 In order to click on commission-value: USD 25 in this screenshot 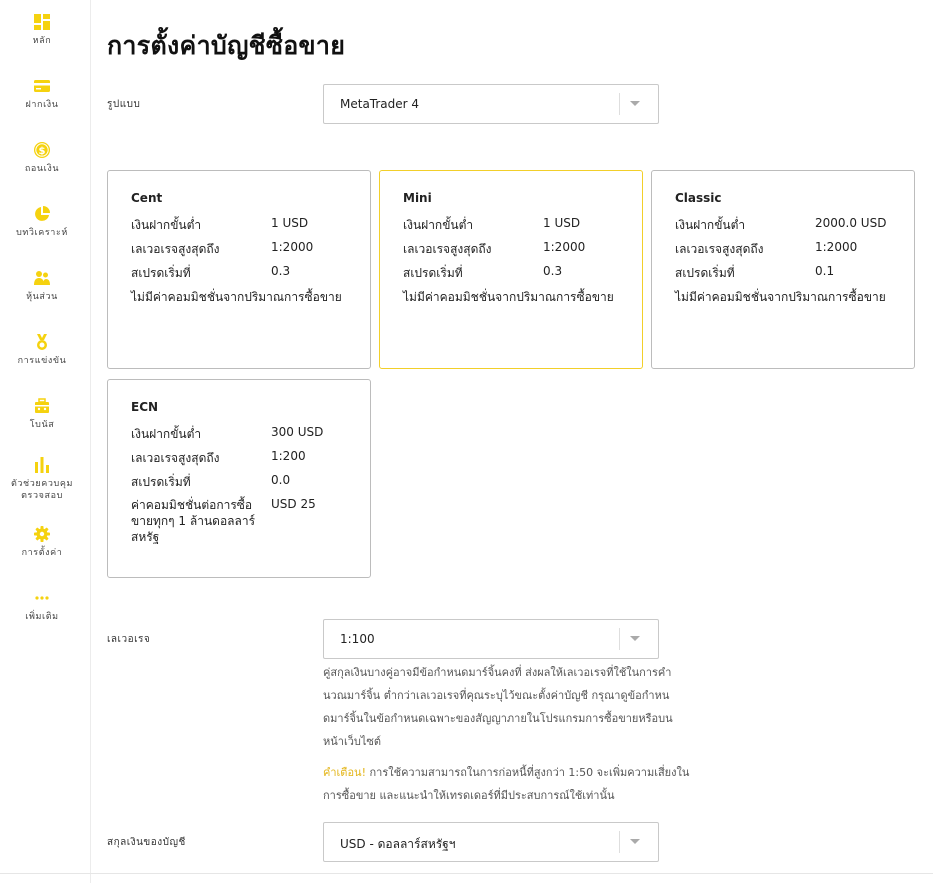, I will do `click(293, 504)`.